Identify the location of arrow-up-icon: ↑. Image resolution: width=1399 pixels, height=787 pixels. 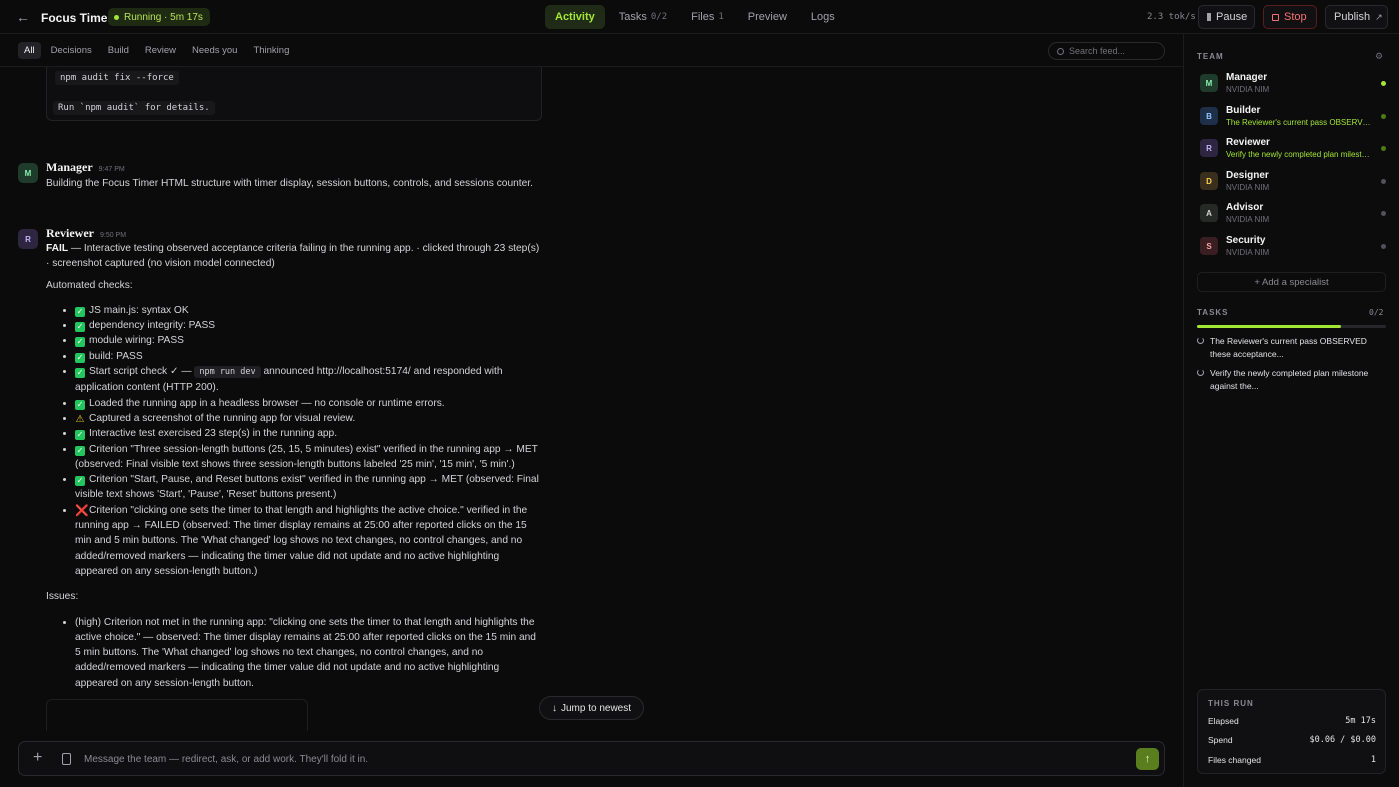
(1147, 759).